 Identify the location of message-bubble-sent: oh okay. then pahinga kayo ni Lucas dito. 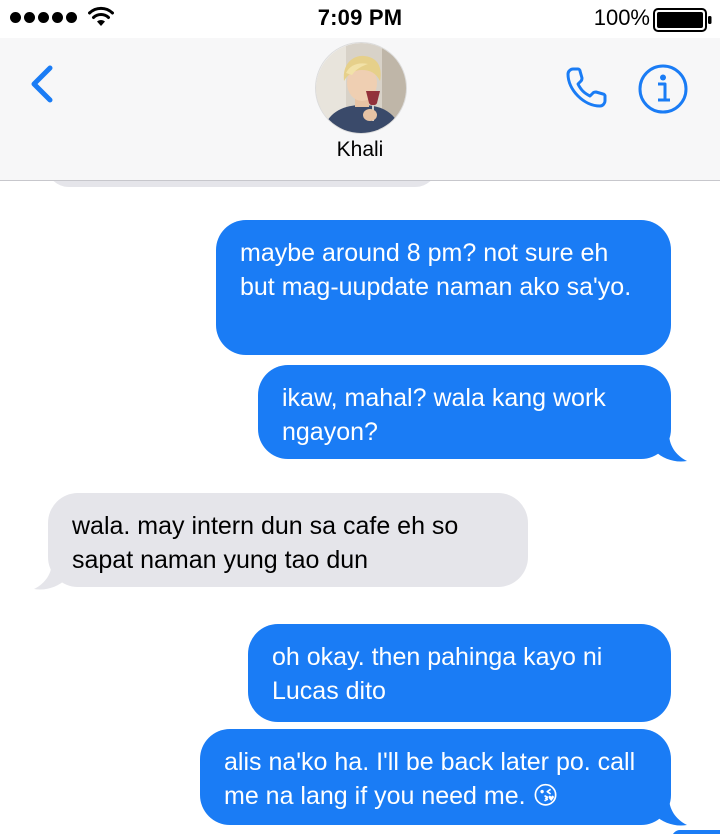
(459, 673).